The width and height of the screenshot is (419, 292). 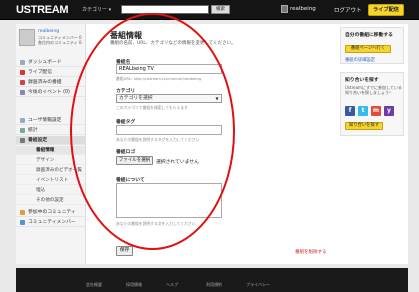 What do you see at coordinates (220, 9) in the screenshot?
I see `search-button: 検索` at bounding box center [220, 9].